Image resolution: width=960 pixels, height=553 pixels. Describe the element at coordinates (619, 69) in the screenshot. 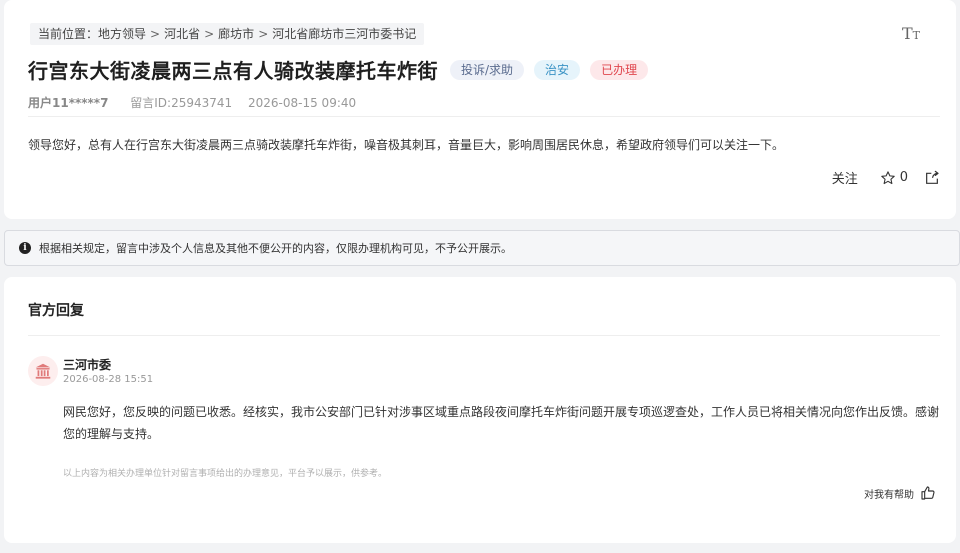

I see `status-badge: 已办理` at that location.